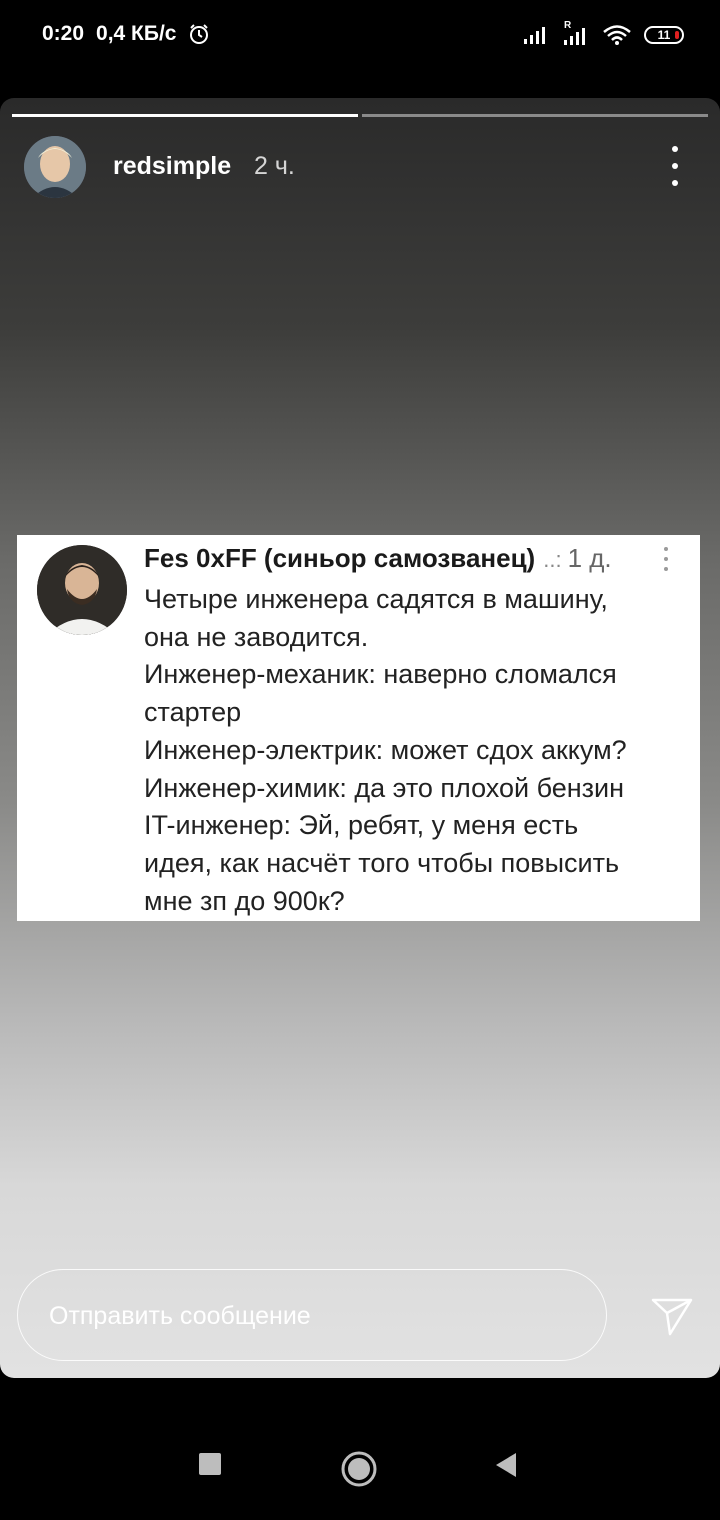 The width and height of the screenshot is (720, 1520). Describe the element at coordinates (244, 900) in the screenshot. I see `post-line: мне зп до 900к?` at that location.